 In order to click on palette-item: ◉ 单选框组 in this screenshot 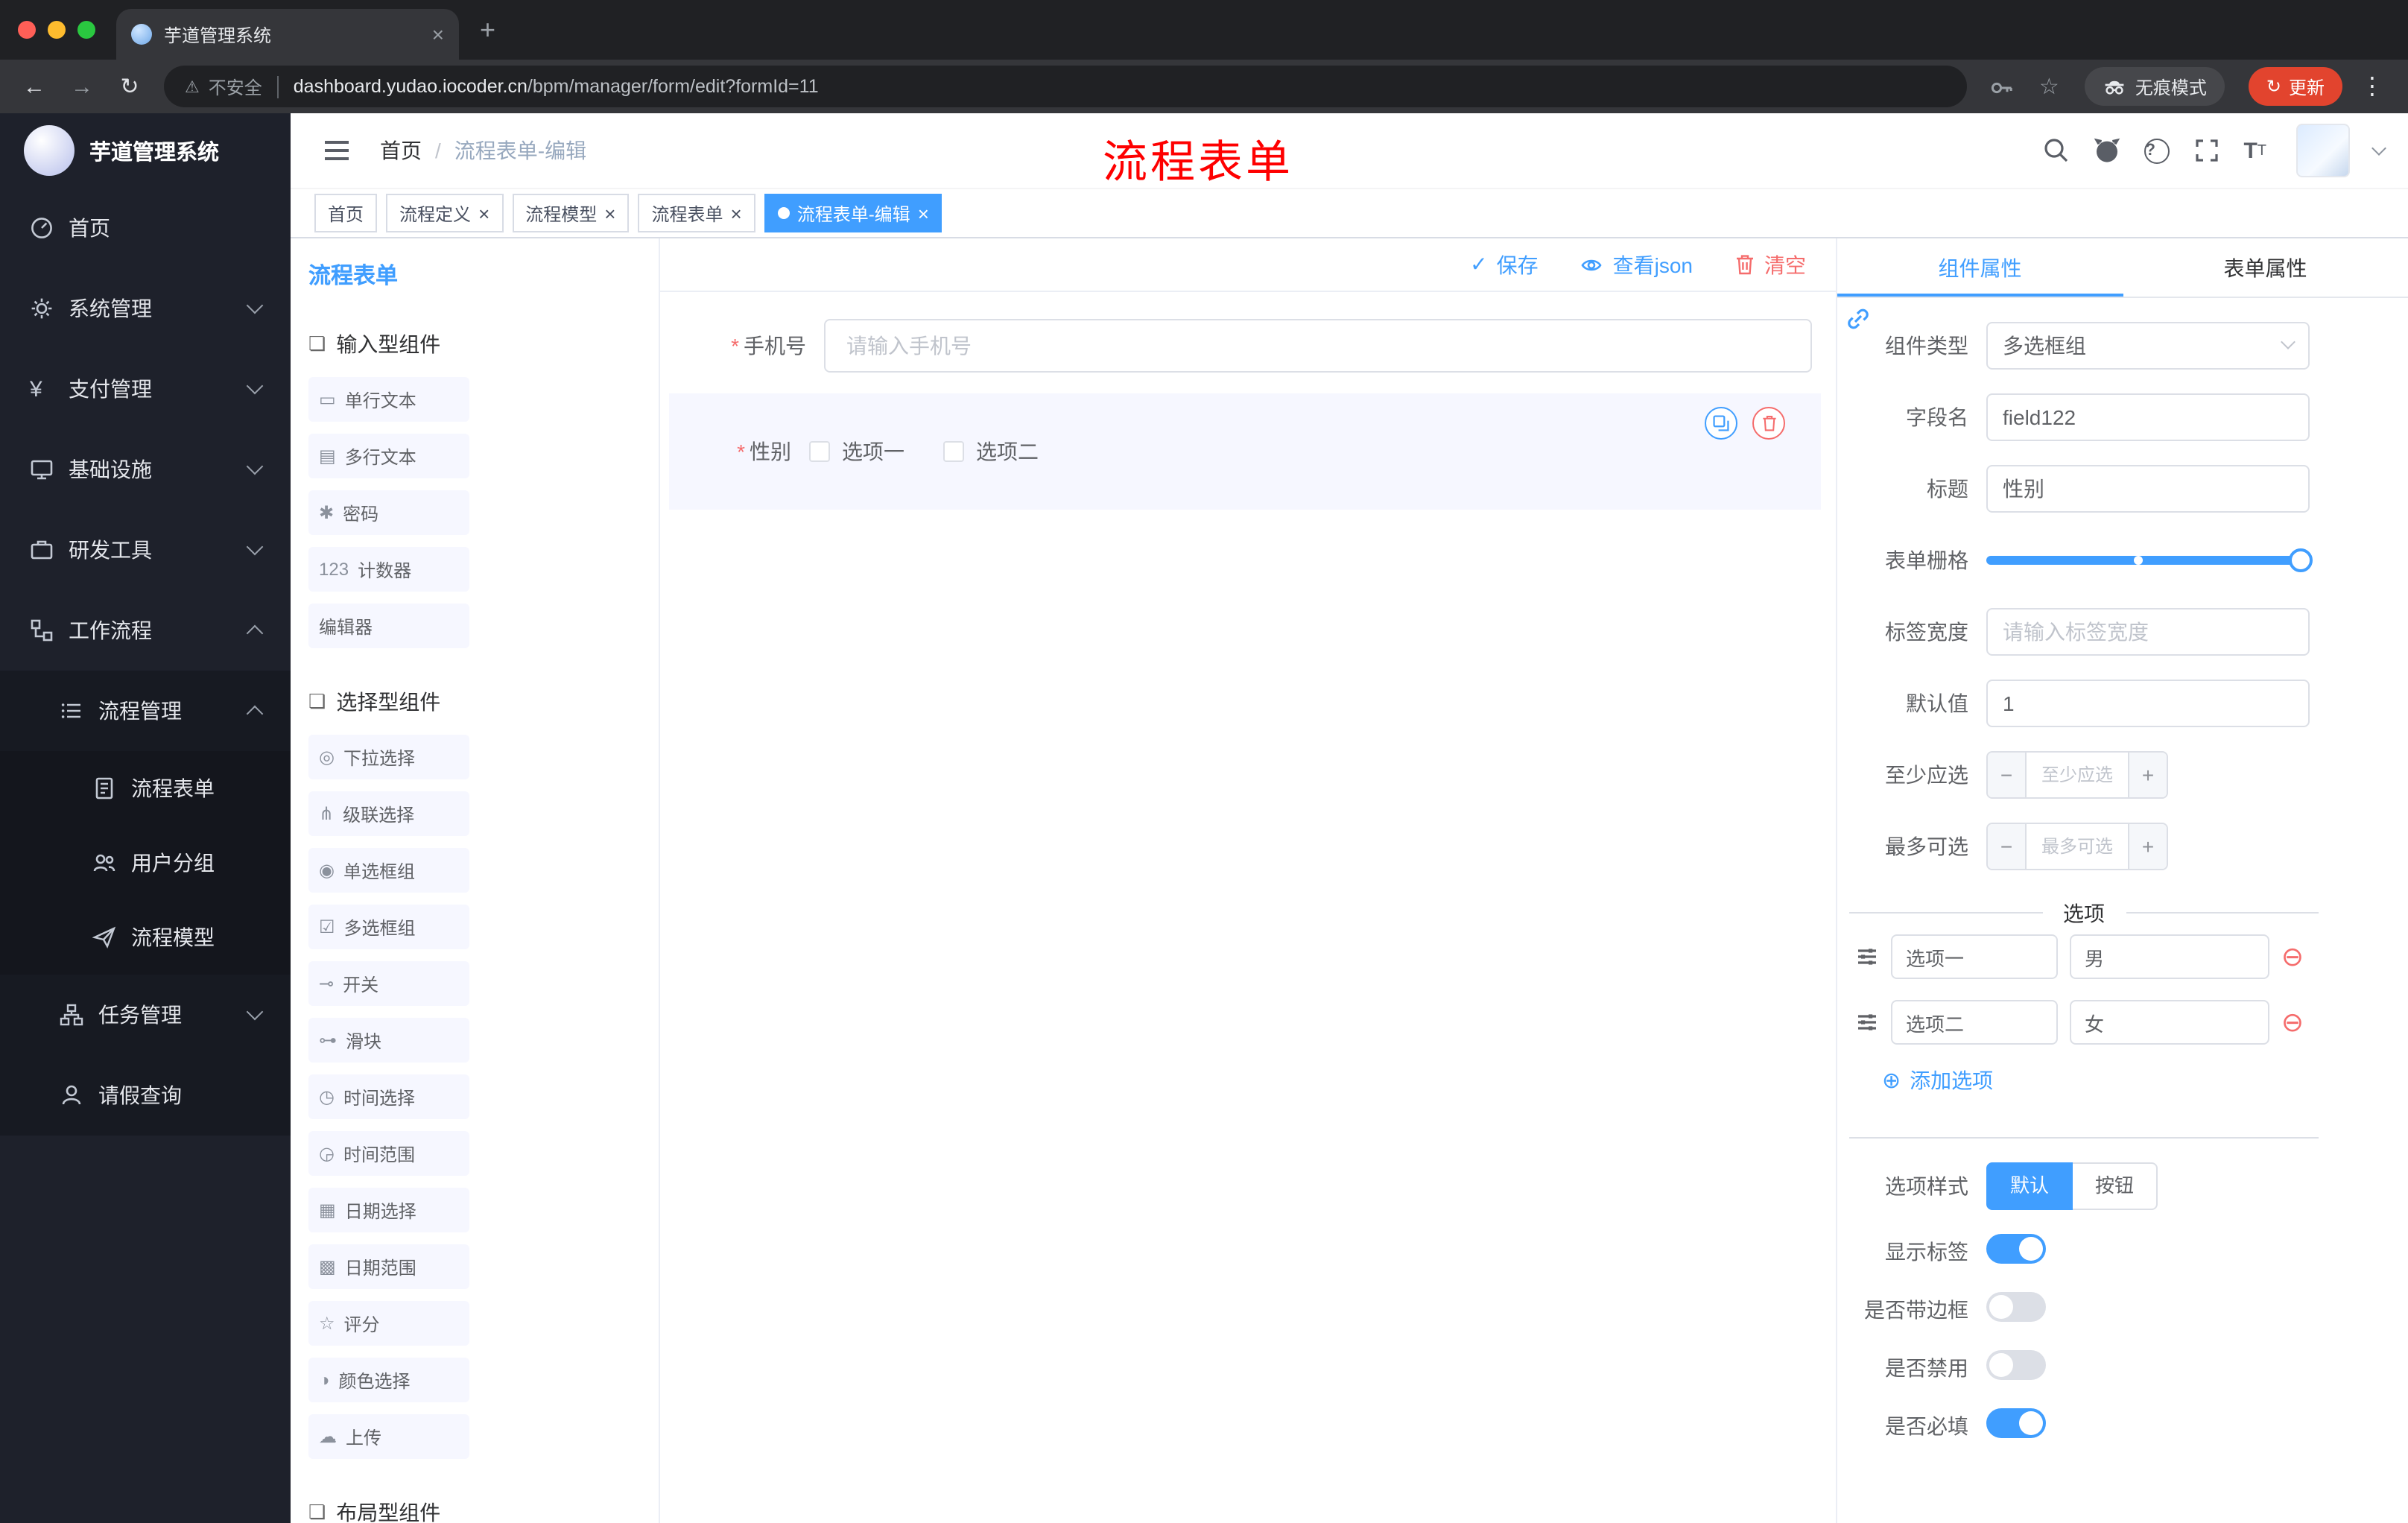, I will do `click(388, 871)`.